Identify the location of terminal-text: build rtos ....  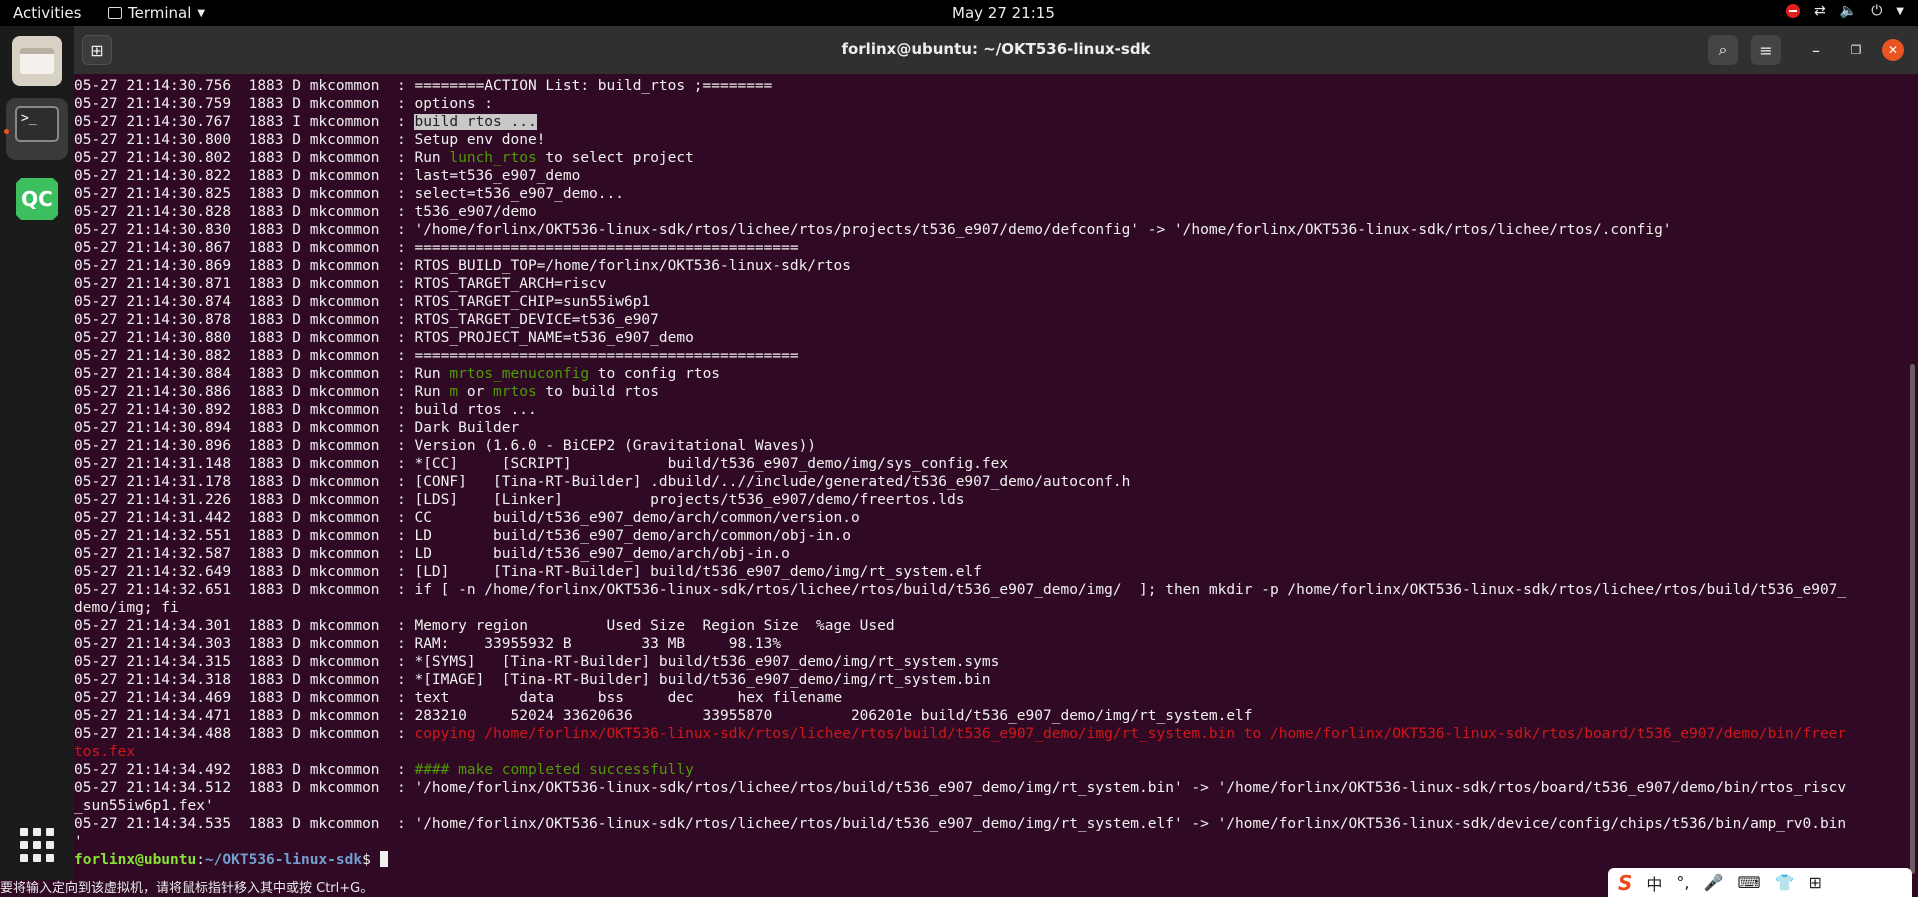
(475, 122).